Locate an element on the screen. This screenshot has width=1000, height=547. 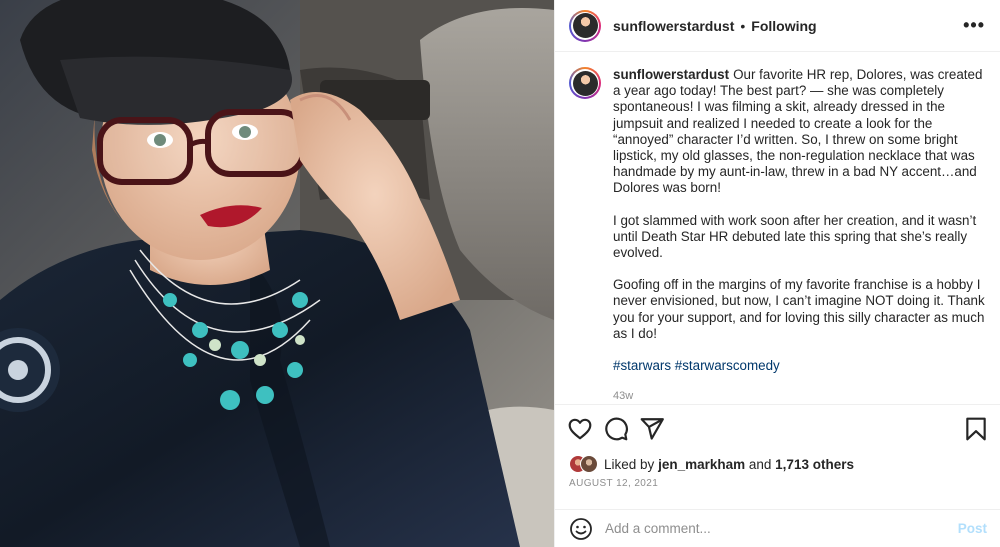
hashtag-line: #starwars #starwarscomedy is located at coordinates (799, 366).